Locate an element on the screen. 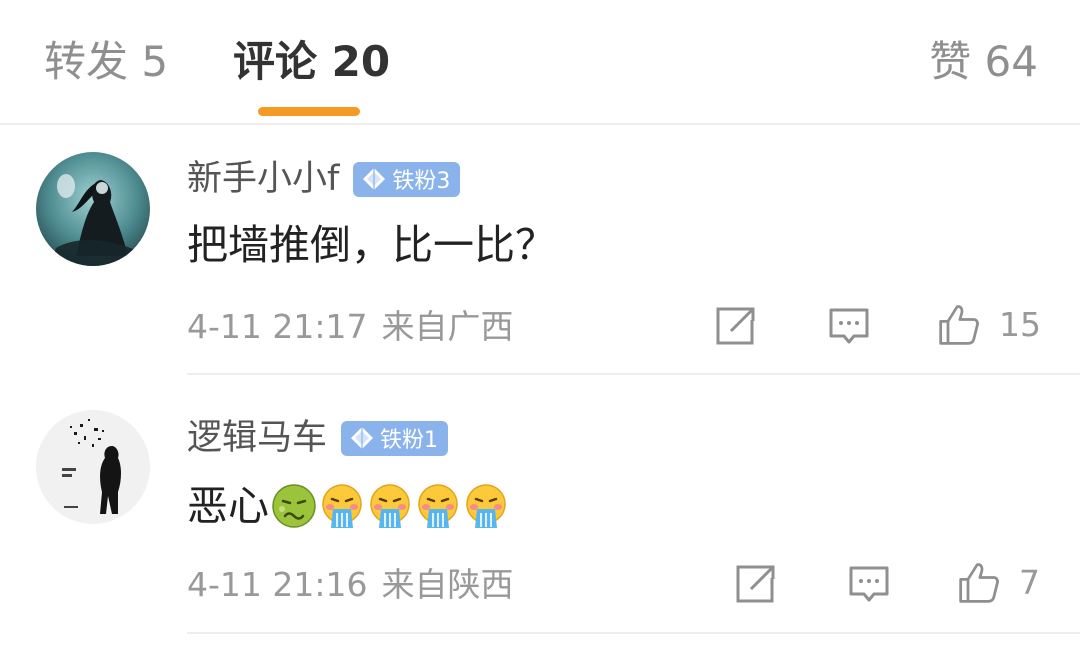 This screenshot has height=645, width=1080. comment-meta: 4-11 21:16 来自陕西 is located at coordinates (350, 585).